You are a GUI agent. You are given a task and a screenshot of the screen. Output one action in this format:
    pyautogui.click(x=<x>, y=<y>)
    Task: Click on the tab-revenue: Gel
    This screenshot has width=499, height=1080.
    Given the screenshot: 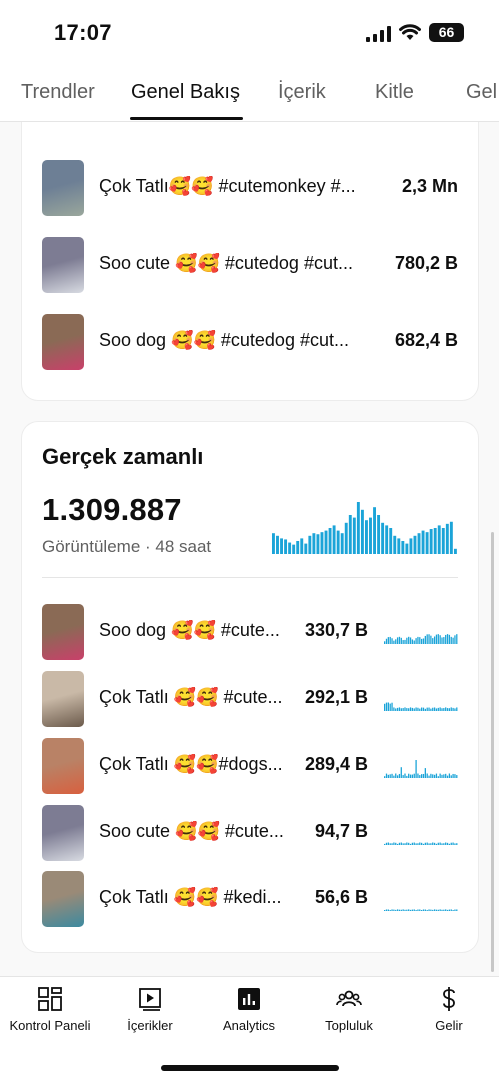 What is the action you would take?
    pyautogui.click(x=481, y=92)
    